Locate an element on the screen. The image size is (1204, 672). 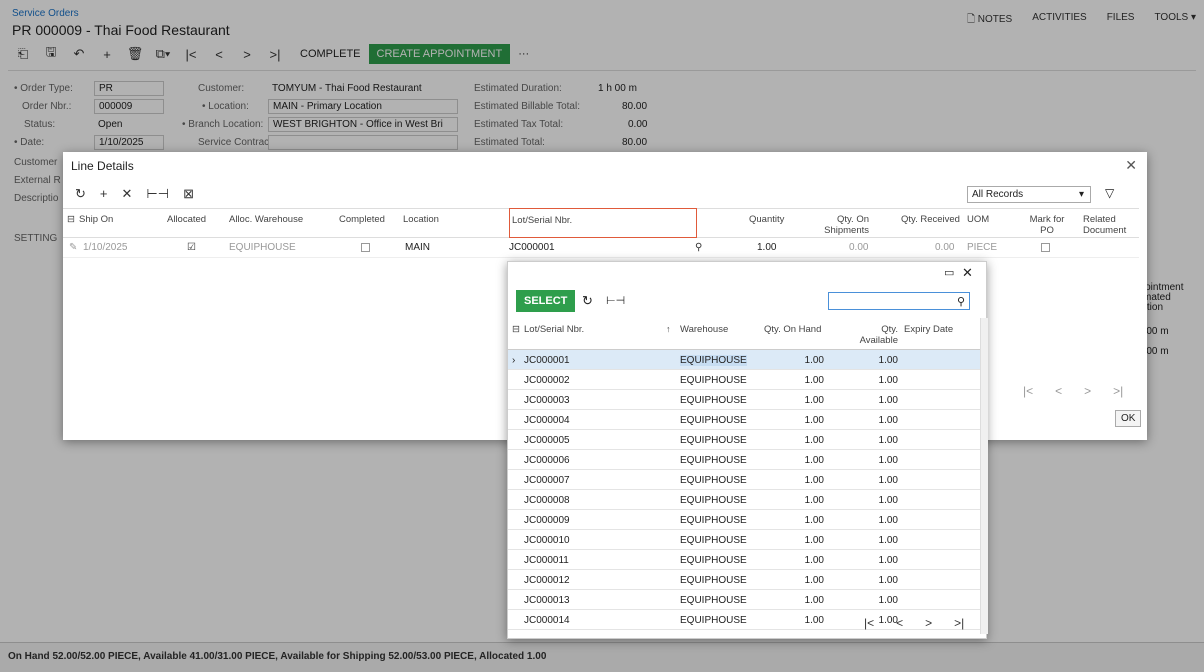
cell-uom: PIECE is located at coordinates (982, 247).